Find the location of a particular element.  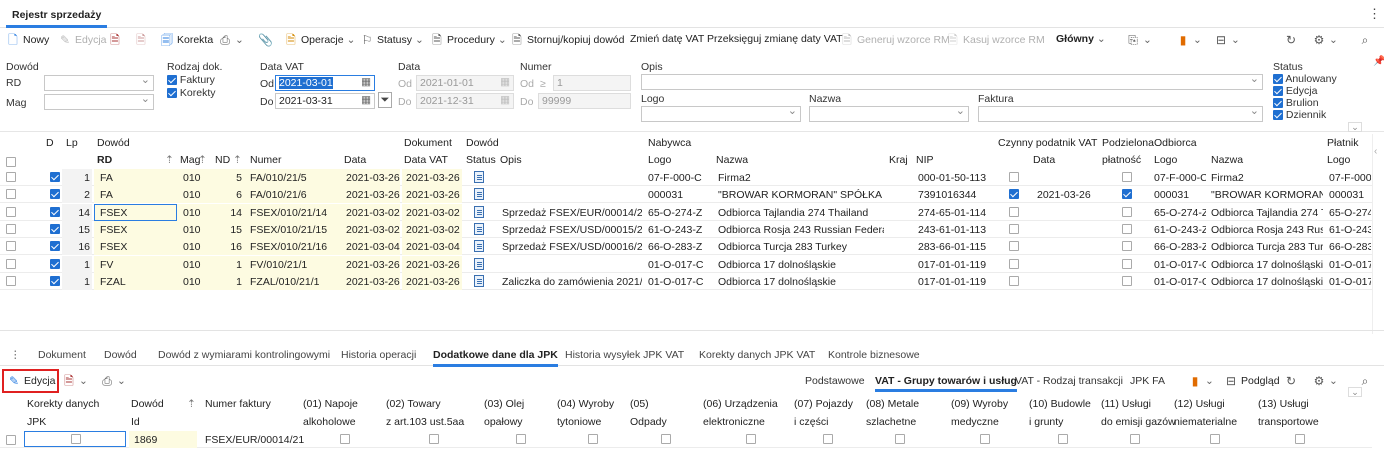

zmien-date-vat-button: Zmień datę VAT is located at coordinates (667, 39).